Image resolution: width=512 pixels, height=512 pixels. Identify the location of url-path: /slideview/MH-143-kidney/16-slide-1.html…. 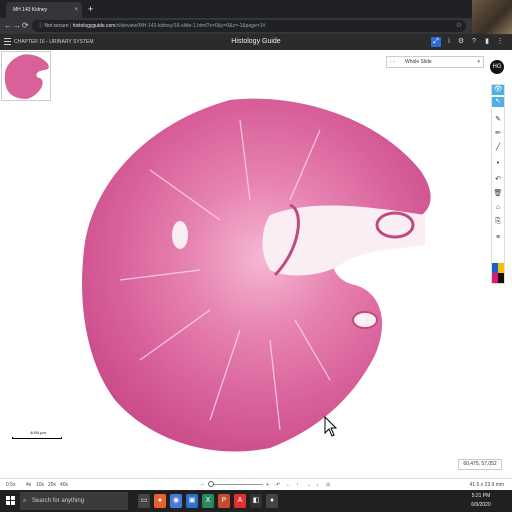
(190, 26).